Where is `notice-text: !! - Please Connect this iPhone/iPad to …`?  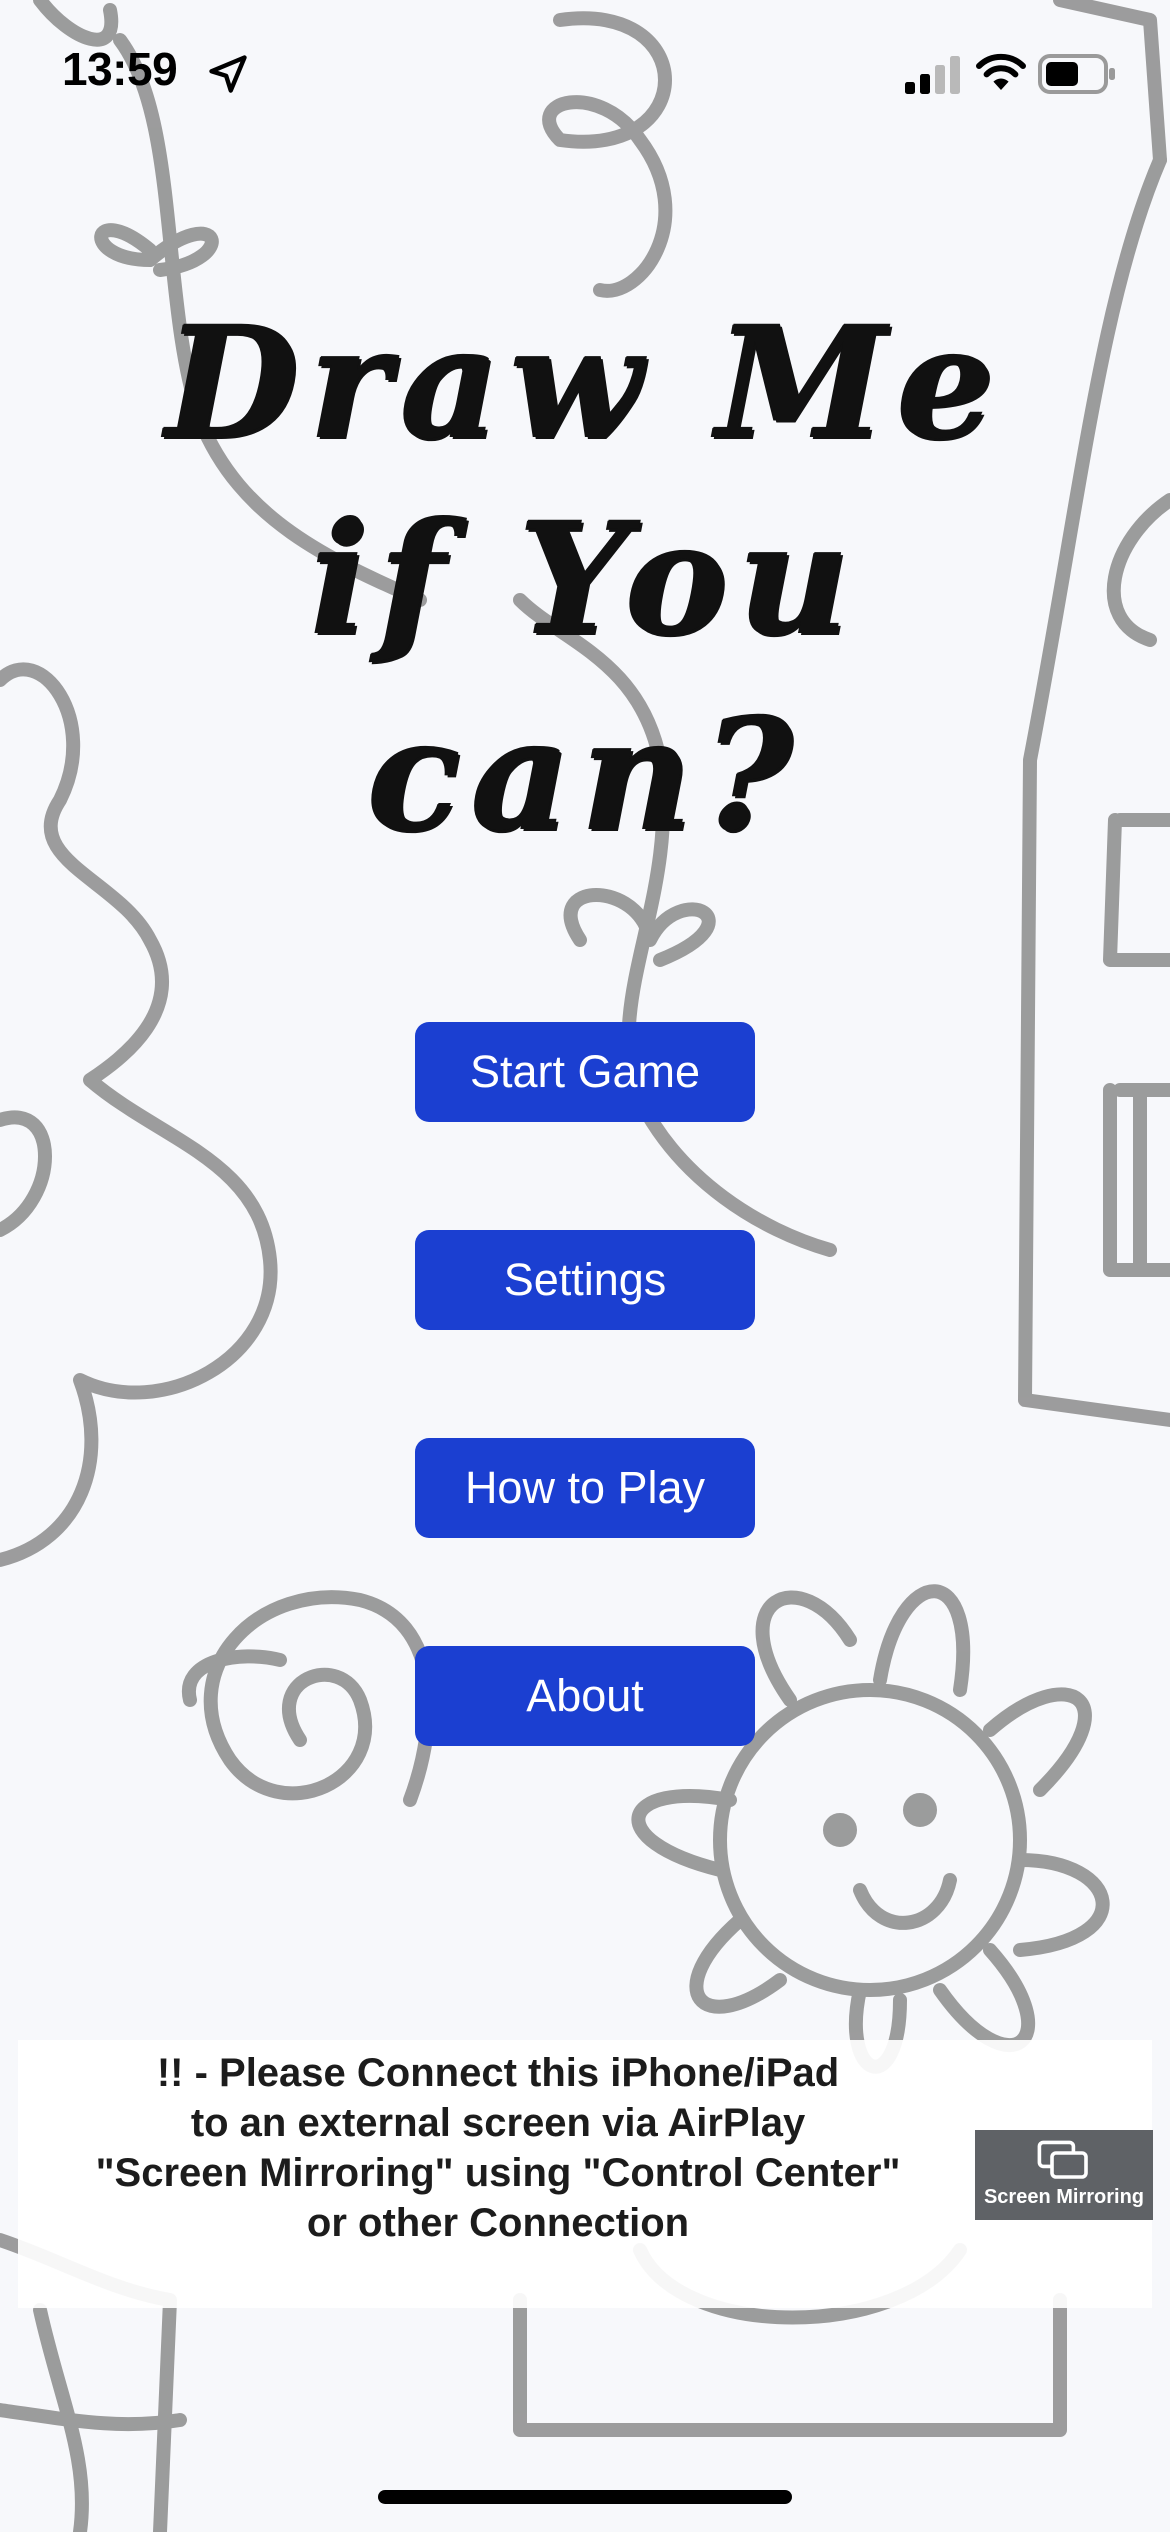
notice-text: !! - Please Connect this iPhone/iPad to … is located at coordinates (498, 2148).